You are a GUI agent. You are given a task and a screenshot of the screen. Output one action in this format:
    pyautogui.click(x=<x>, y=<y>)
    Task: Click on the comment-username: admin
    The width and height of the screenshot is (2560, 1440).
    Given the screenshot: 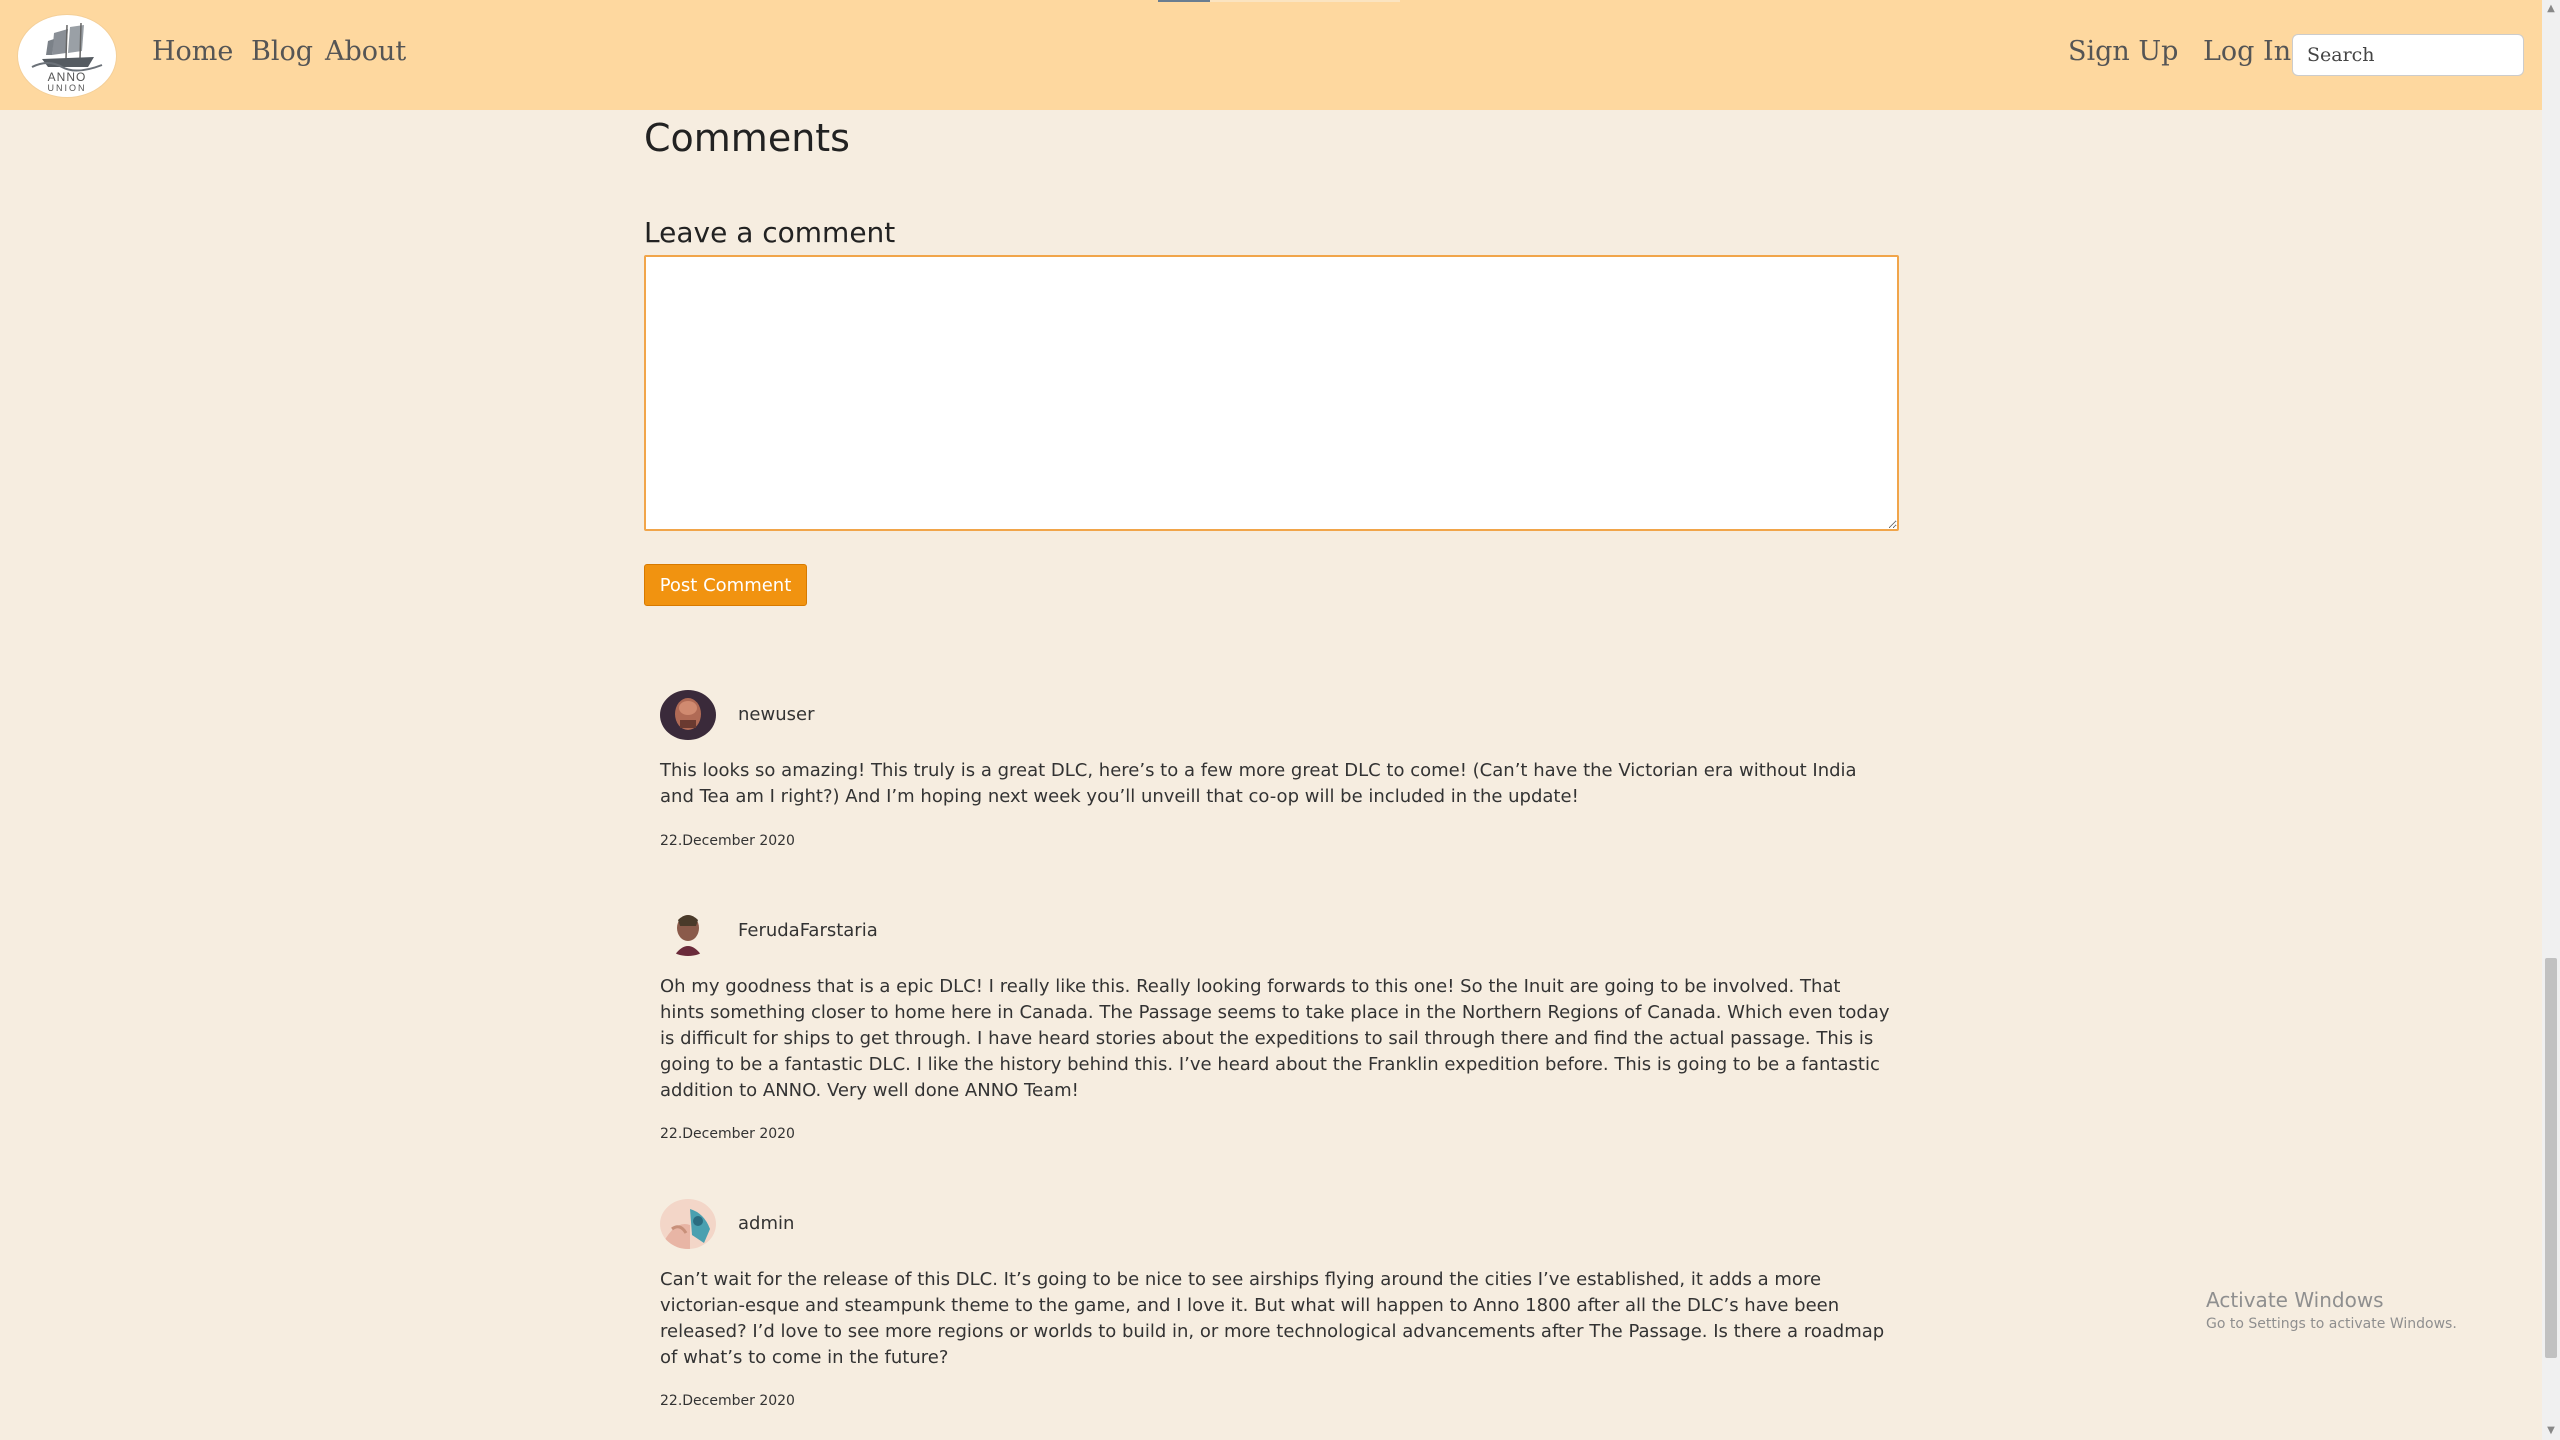 What is the action you would take?
    pyautogui.click(x=766, y=1223)
    